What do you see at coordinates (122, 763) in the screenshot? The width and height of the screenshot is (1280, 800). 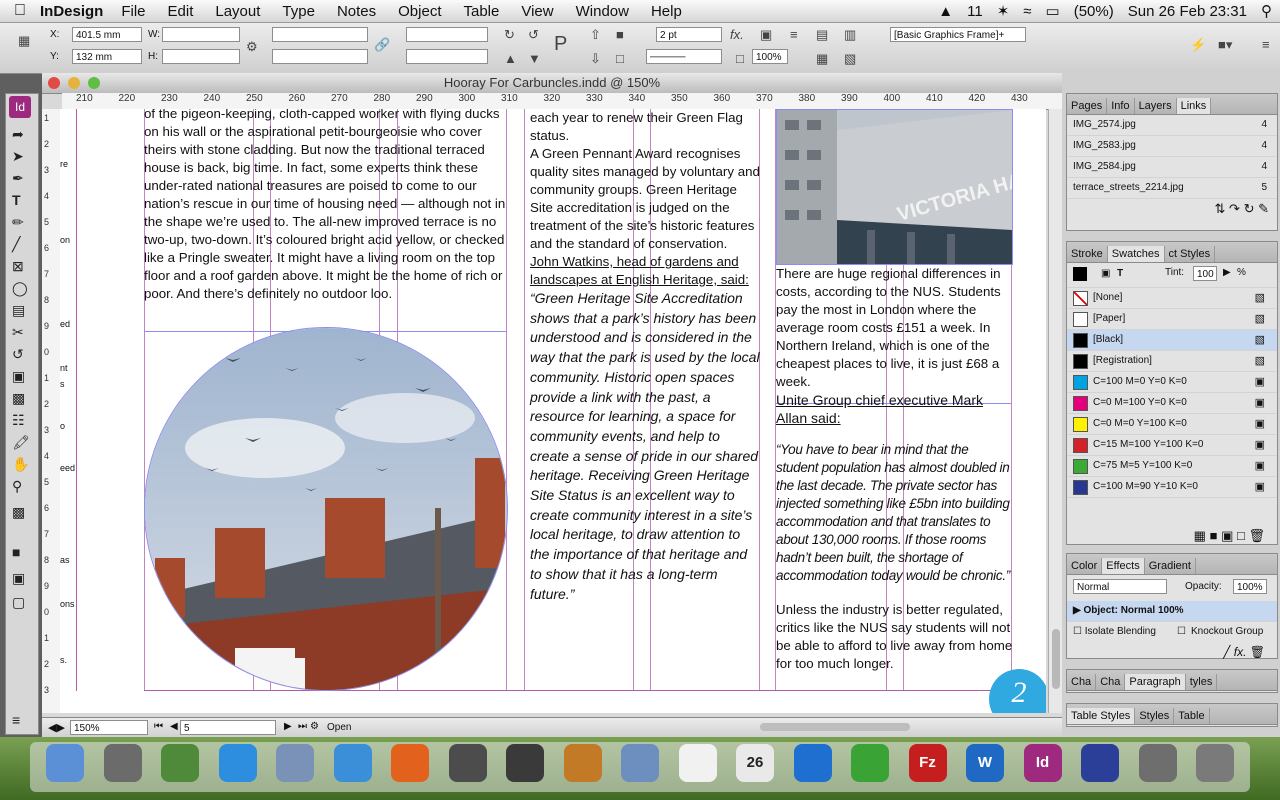 I see `rocket-icon` at bounding box center [122, 763].